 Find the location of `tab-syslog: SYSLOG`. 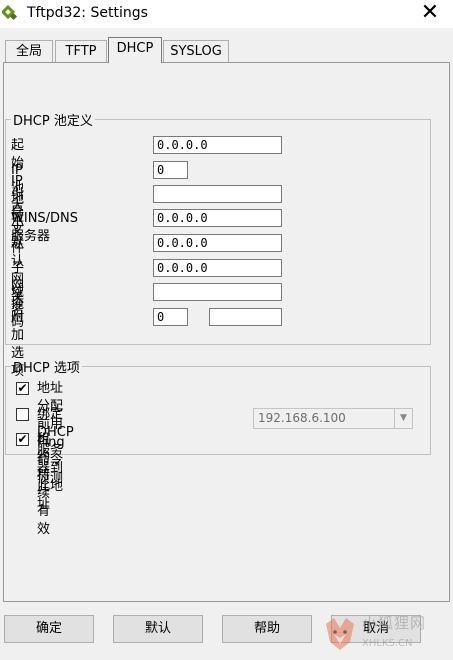

tab-syslog: SYSLOG is located at coordinates (196, 51).